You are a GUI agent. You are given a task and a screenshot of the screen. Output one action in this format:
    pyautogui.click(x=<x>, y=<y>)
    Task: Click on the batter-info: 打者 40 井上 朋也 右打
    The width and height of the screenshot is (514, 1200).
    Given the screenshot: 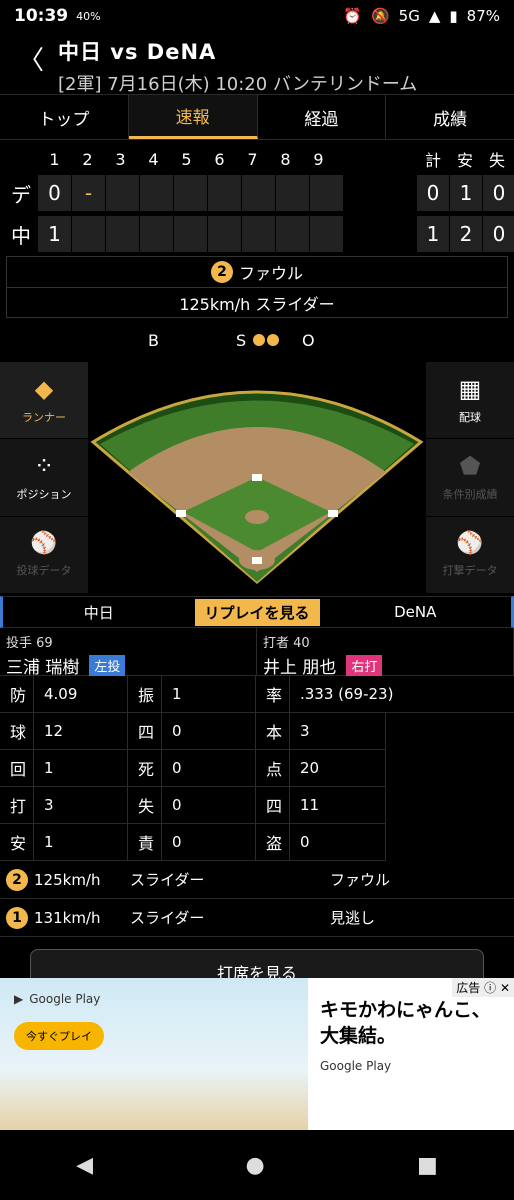 What is the action you would take?
    pyautogui.click(x=385, y=653)
    